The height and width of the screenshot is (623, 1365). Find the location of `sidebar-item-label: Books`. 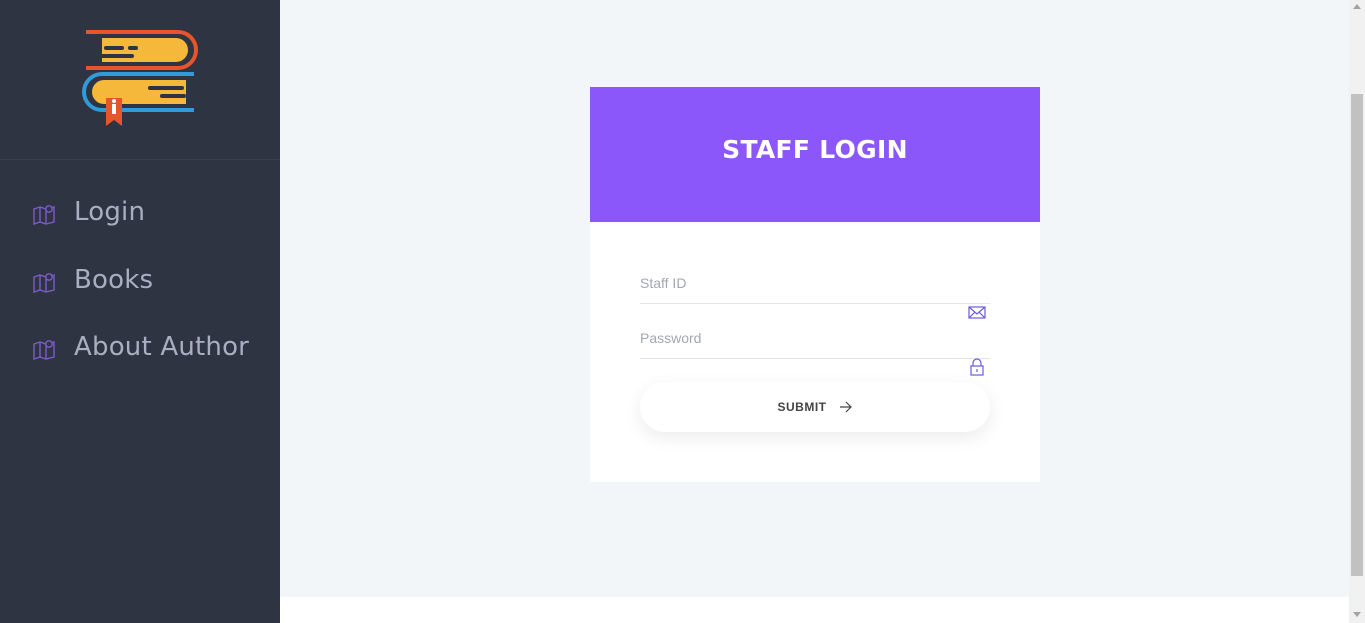

sidebar-item-label: Books is located at coordinates (114, 280).